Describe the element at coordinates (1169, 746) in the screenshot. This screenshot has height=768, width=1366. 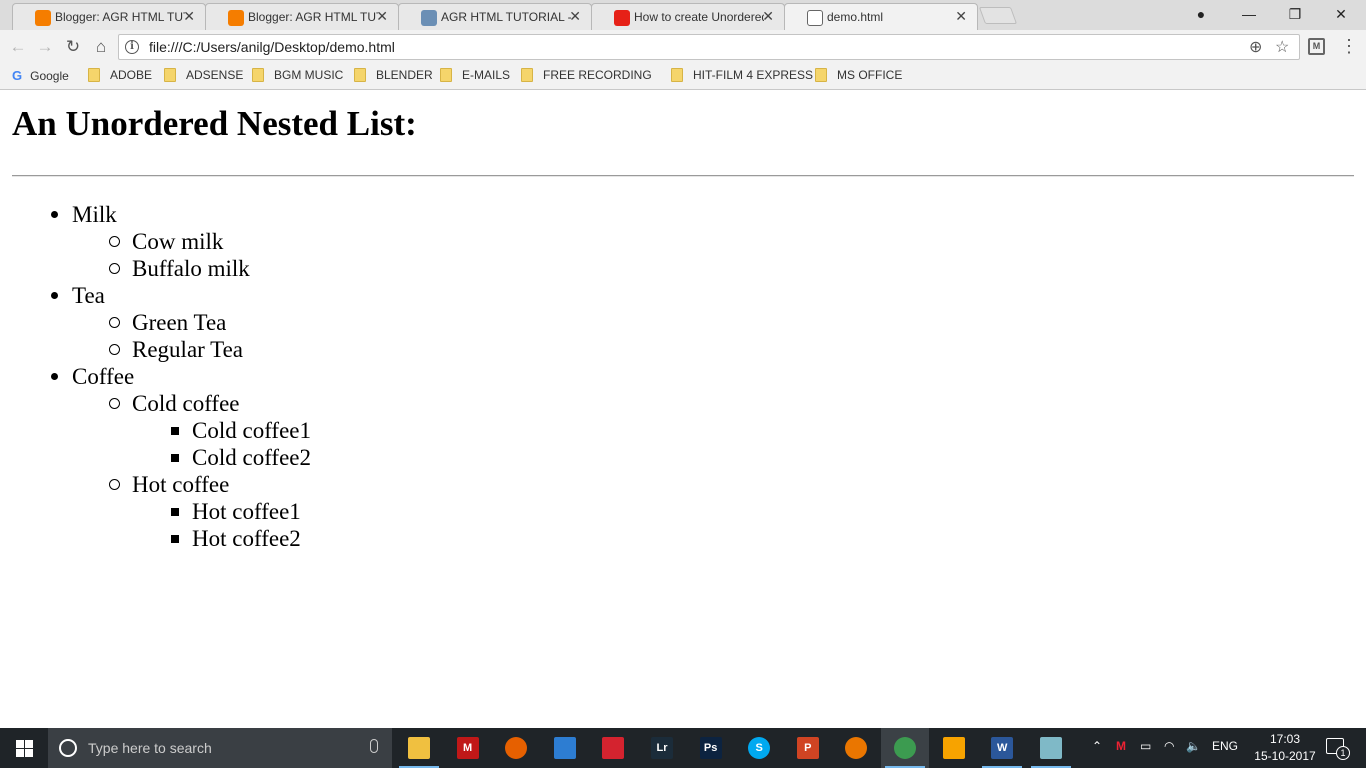
I see `wifi-icon: ◠` at that location.